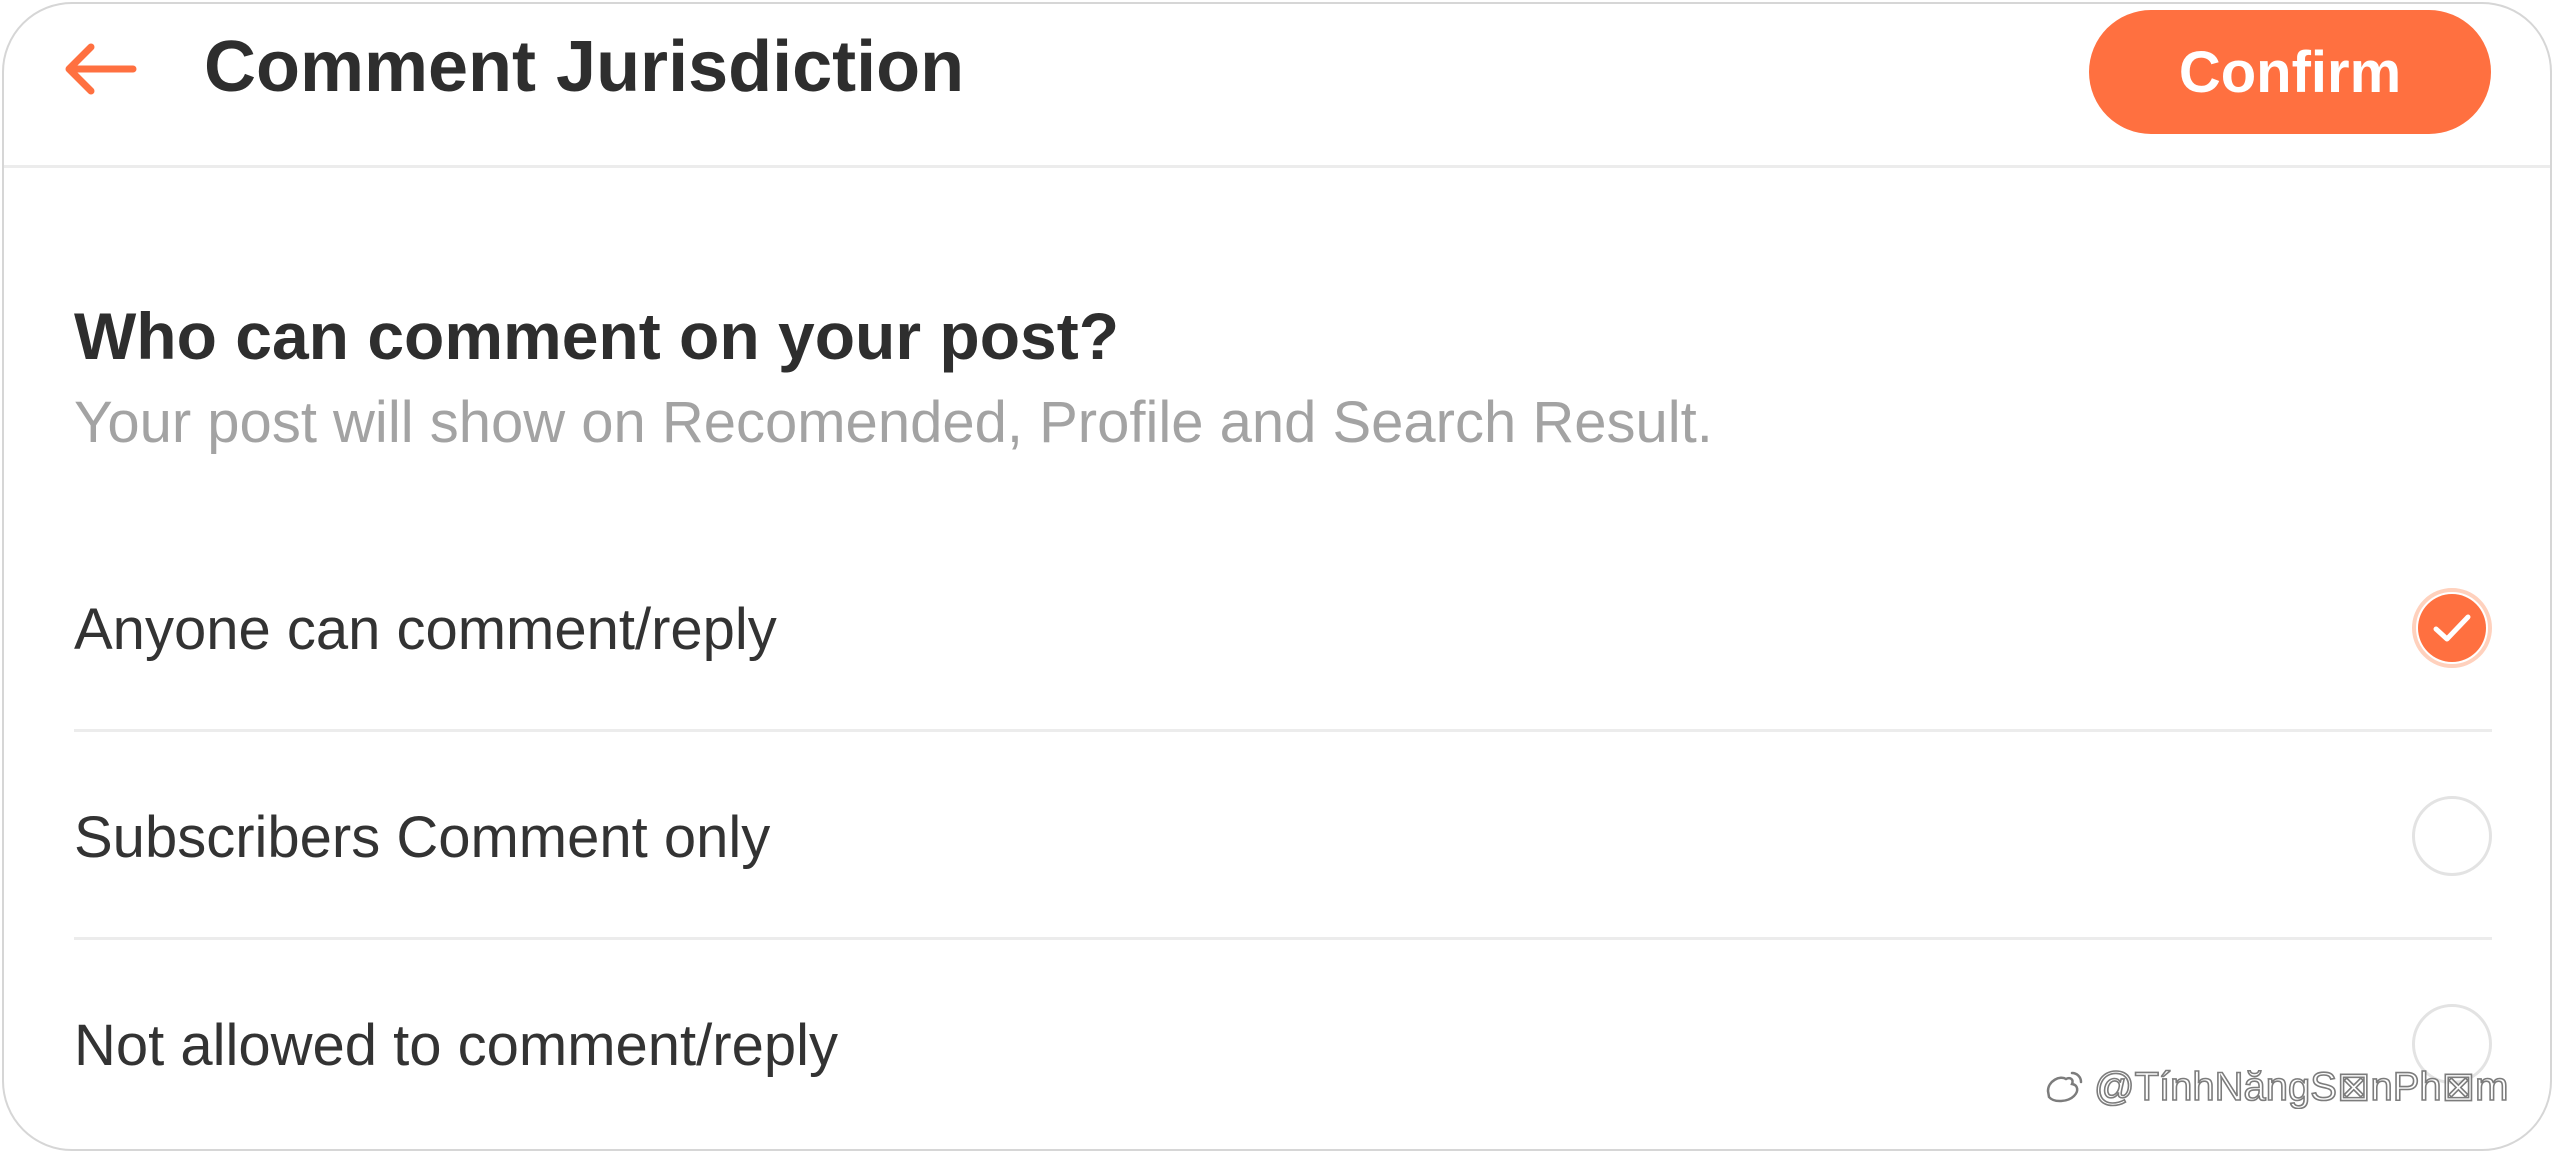 This screenshot has width=2556, height=1155. I want to click on confirm-button: Confirm, so click(2290, 72).